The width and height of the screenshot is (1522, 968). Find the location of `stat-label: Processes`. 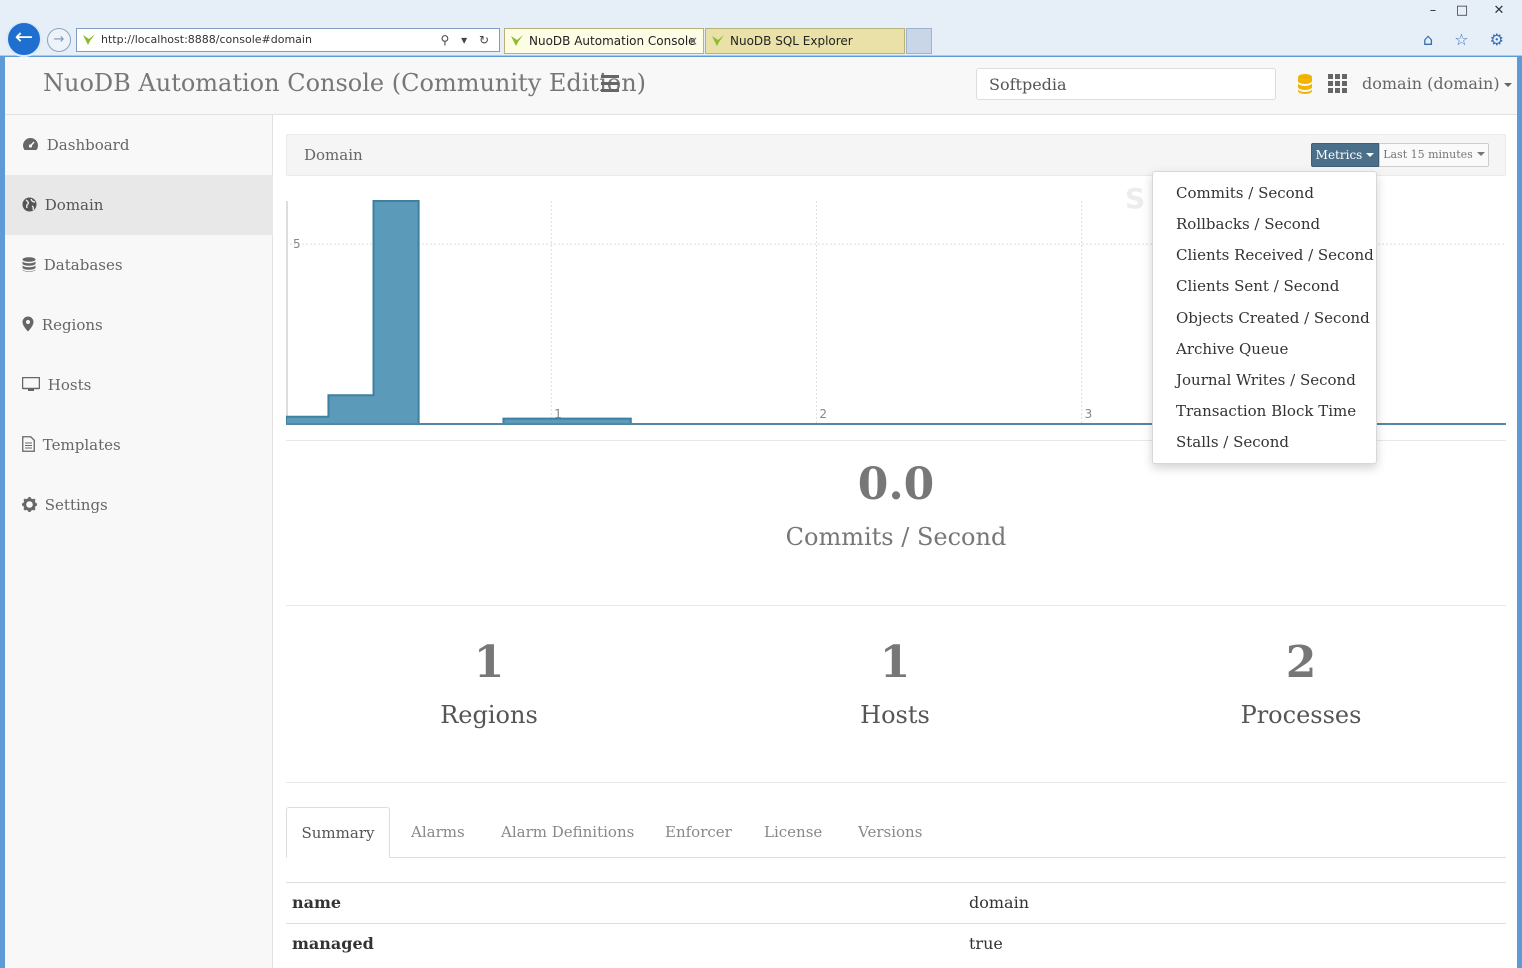

stat-label: Processes is located at coordinates (1301, 715).